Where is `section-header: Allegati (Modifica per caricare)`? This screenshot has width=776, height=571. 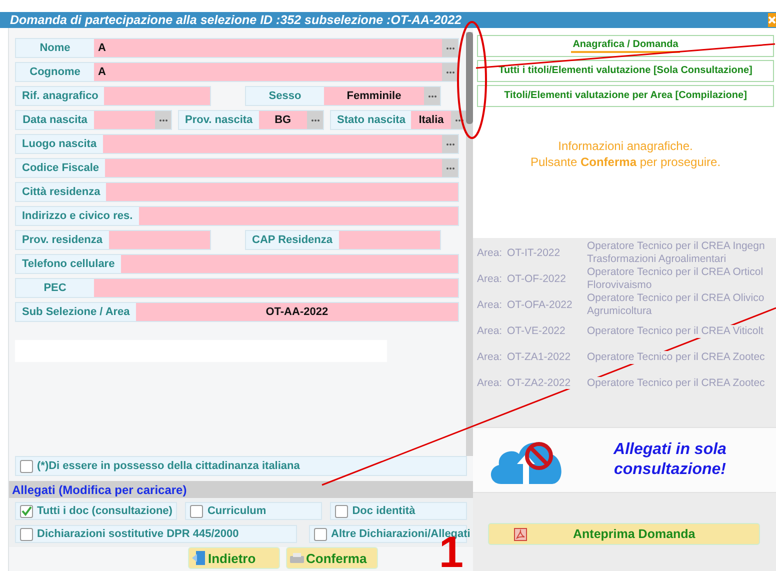 section-header: Allegati (Modifica per caricare) is located at coordinates (241, 489).